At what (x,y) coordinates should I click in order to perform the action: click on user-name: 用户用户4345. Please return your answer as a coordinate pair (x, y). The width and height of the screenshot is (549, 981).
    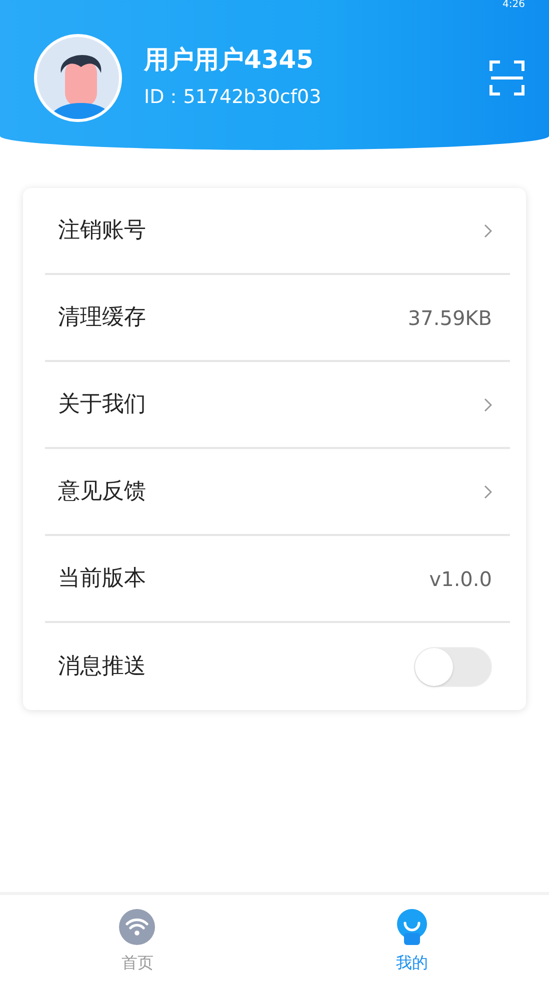
    Looking at the image, I should click on (229, 59).